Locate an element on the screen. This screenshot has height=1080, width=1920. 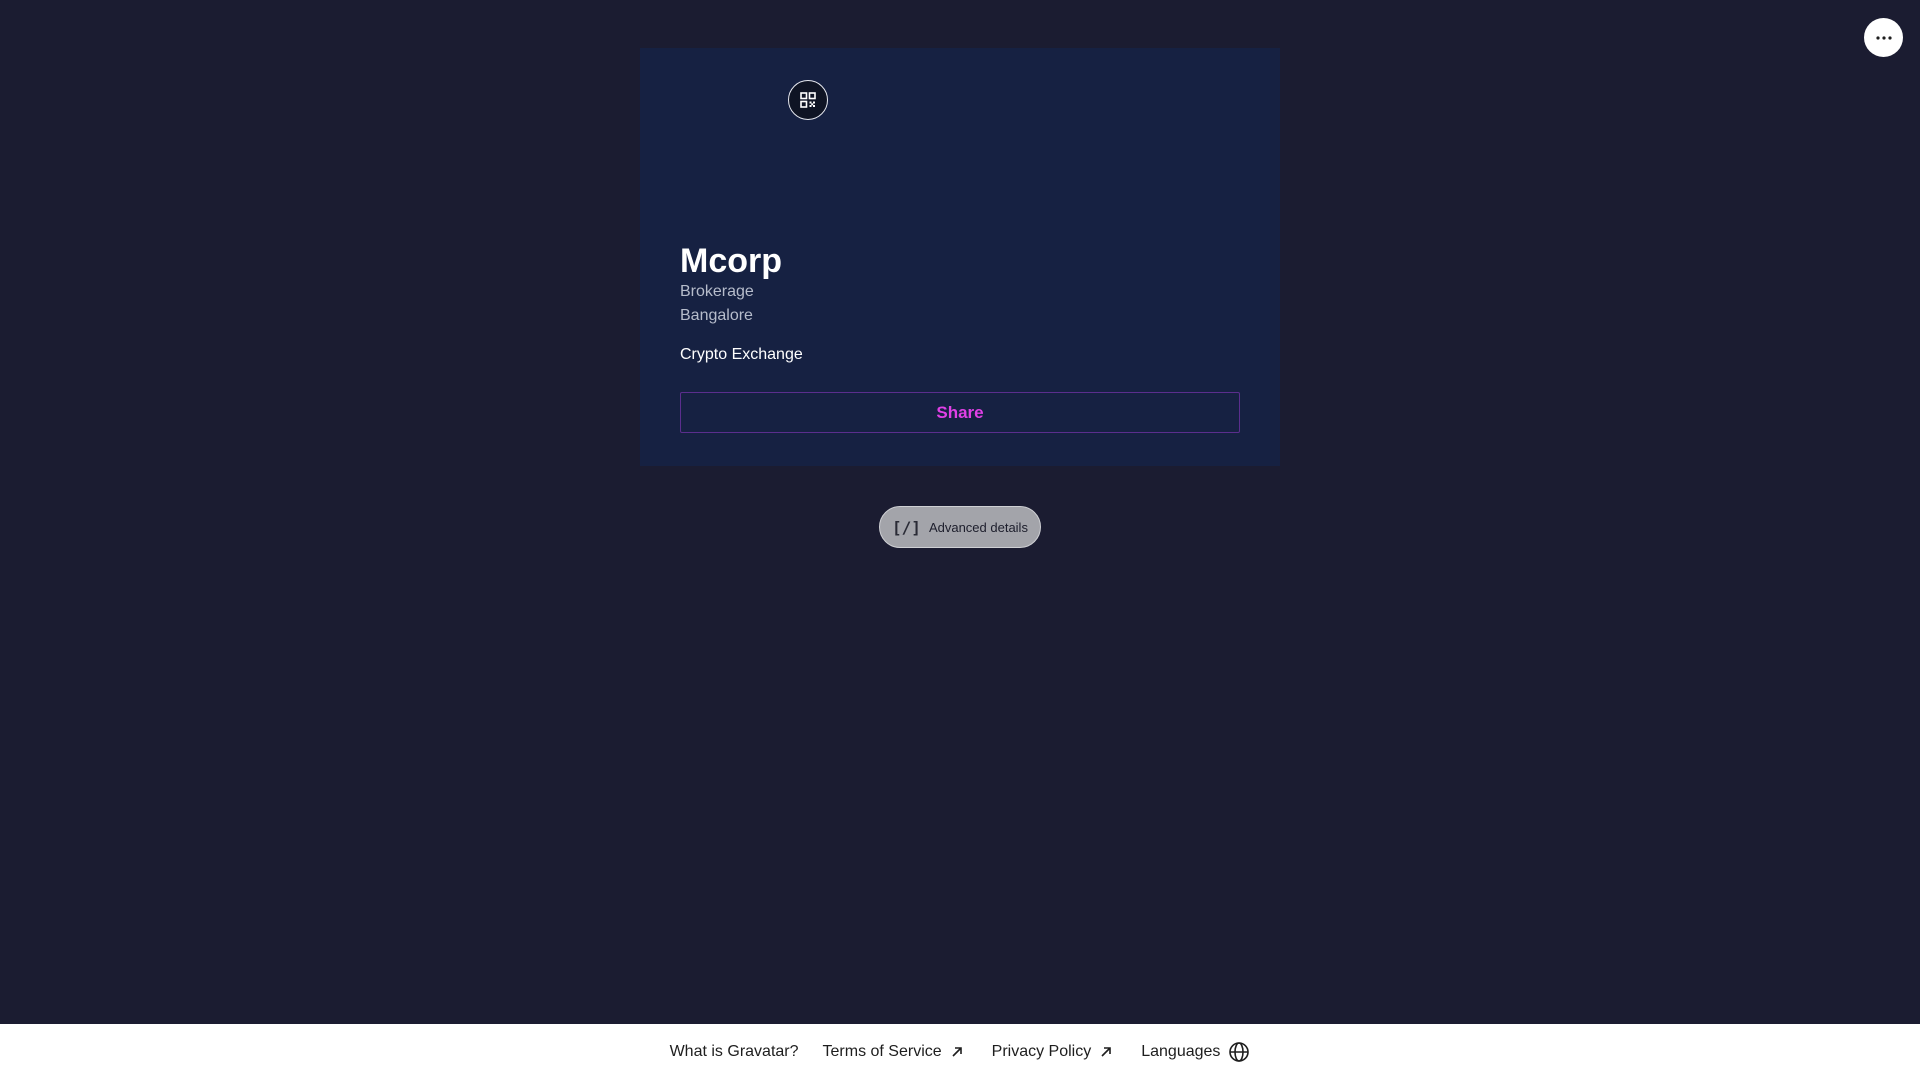
footer-link-label: What is Gravatar? is located at coordinates (734, 1051).